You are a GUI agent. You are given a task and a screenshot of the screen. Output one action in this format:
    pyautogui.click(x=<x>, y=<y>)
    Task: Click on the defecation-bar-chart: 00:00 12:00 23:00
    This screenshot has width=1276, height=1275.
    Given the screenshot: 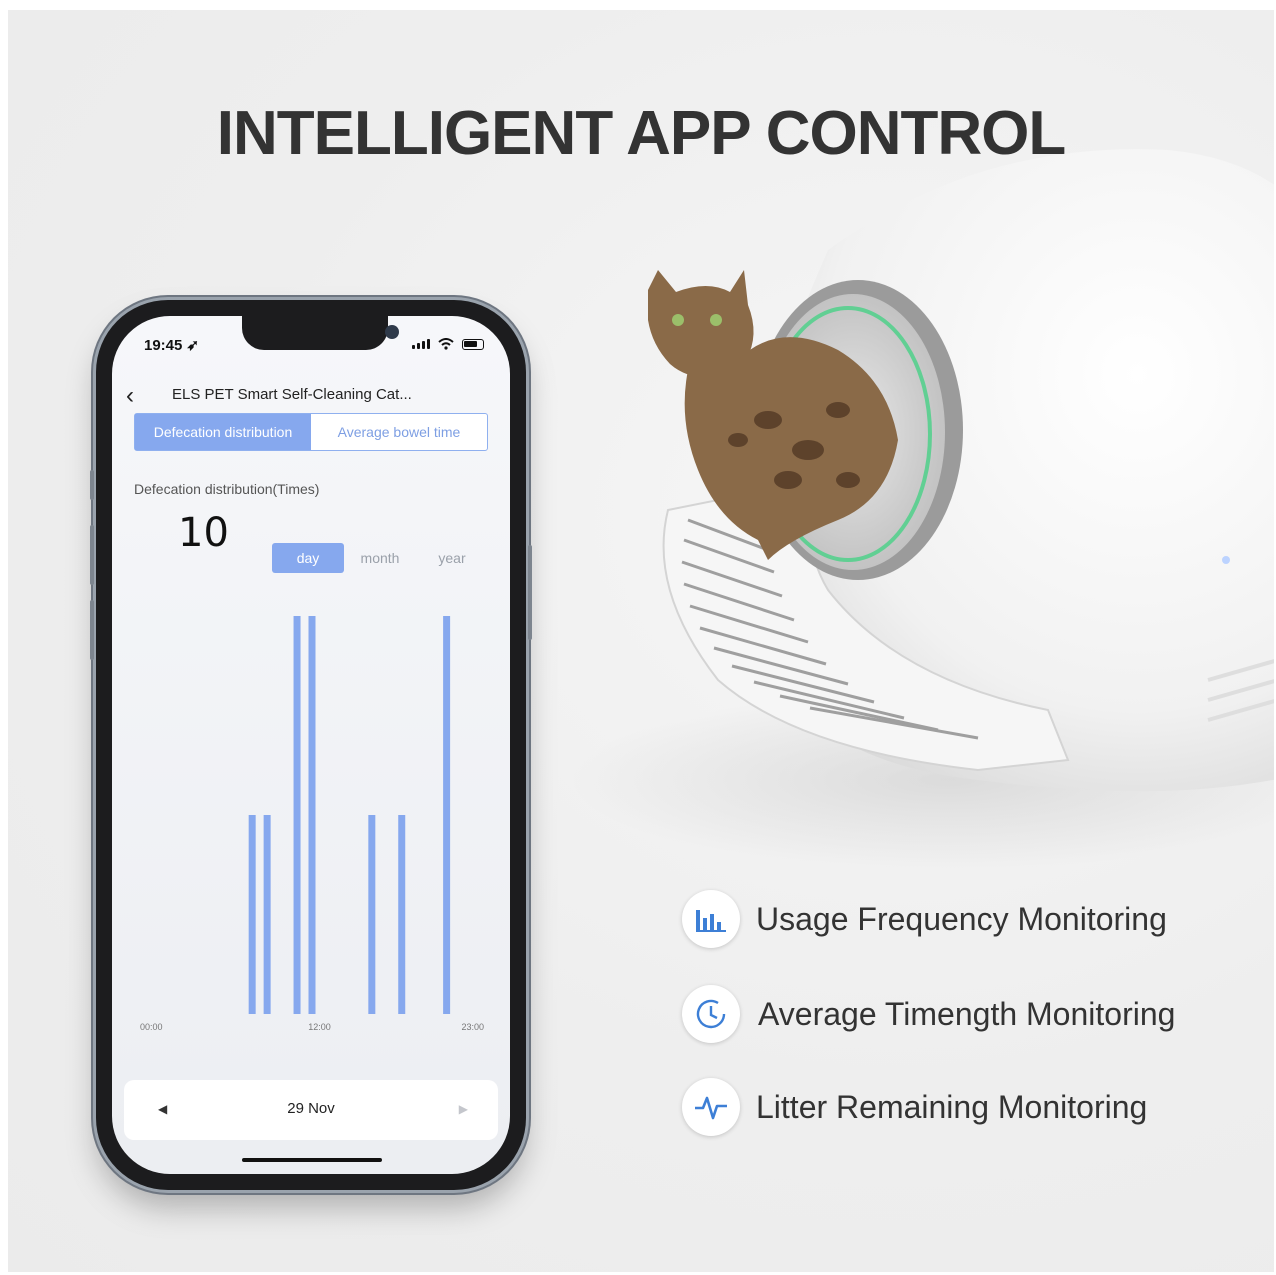 What is the action you would take?
    pyautogui.click(x=312, y=824)
    